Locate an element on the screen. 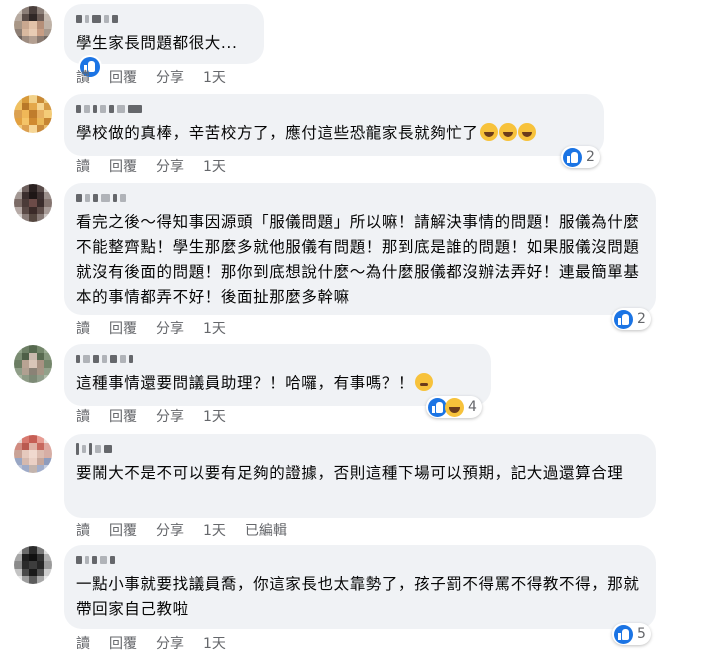  comment-bubble: 要鬧大不是不可以要有足夠的證據，否則這種下場可以預期，記大過還算合理 is located at coordinates (360, 476).